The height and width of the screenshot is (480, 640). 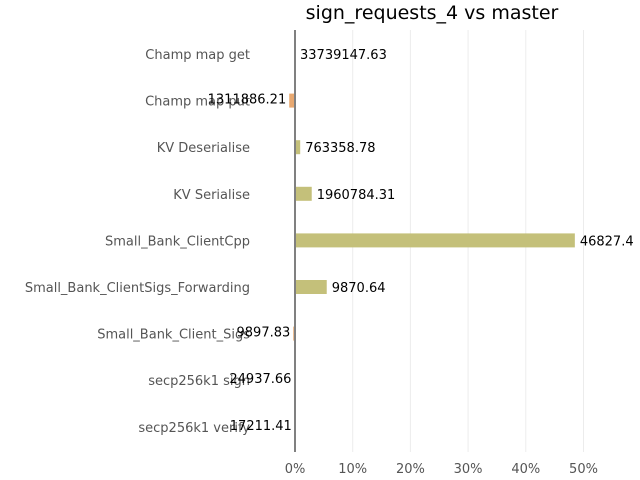 I want to click on data-label: 46827.4, so click(x=607, y=241).